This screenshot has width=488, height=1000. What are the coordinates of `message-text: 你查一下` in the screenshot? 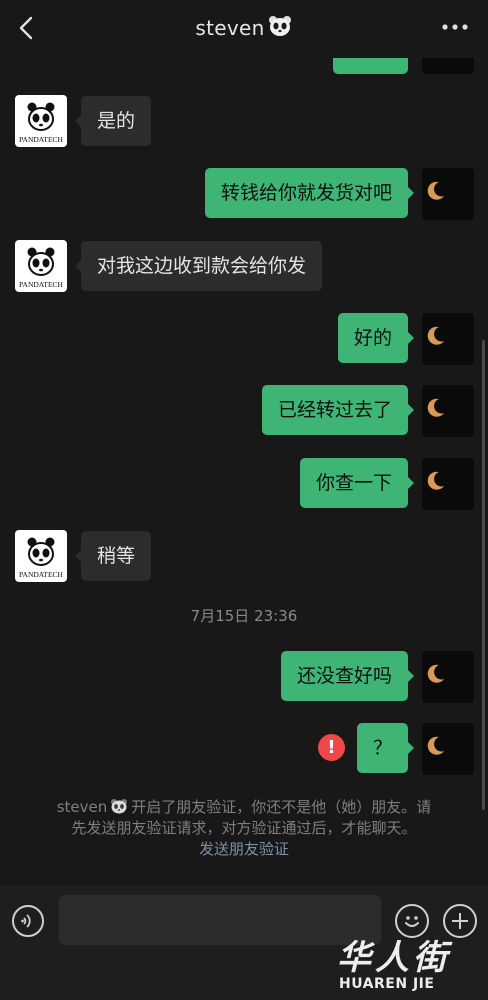 It's located at (353, 483).